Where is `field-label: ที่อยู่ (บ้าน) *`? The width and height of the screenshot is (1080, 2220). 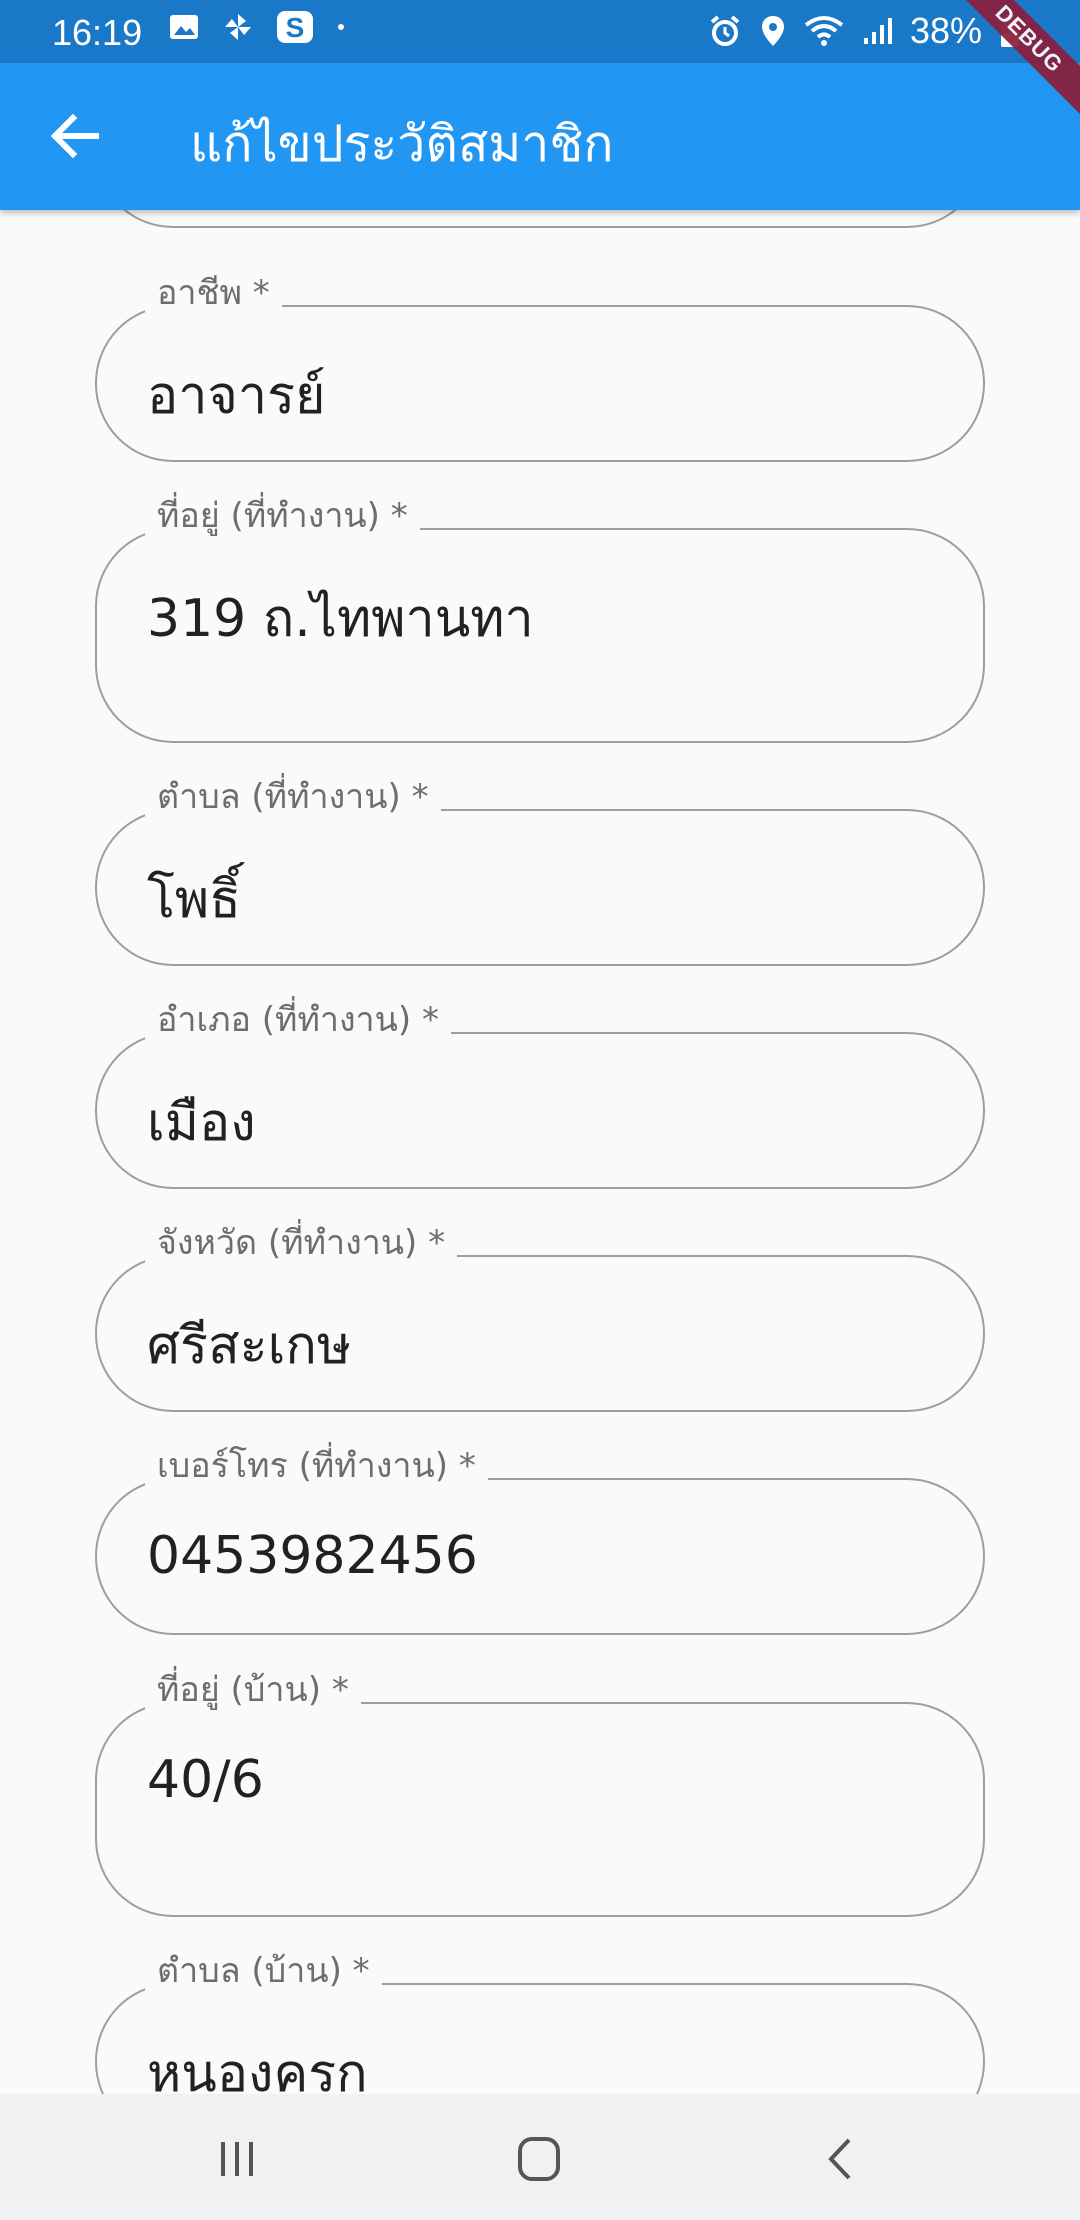
field-label: ที่อยู่ (บ้าน) * is located at coordinates (253, 1689).